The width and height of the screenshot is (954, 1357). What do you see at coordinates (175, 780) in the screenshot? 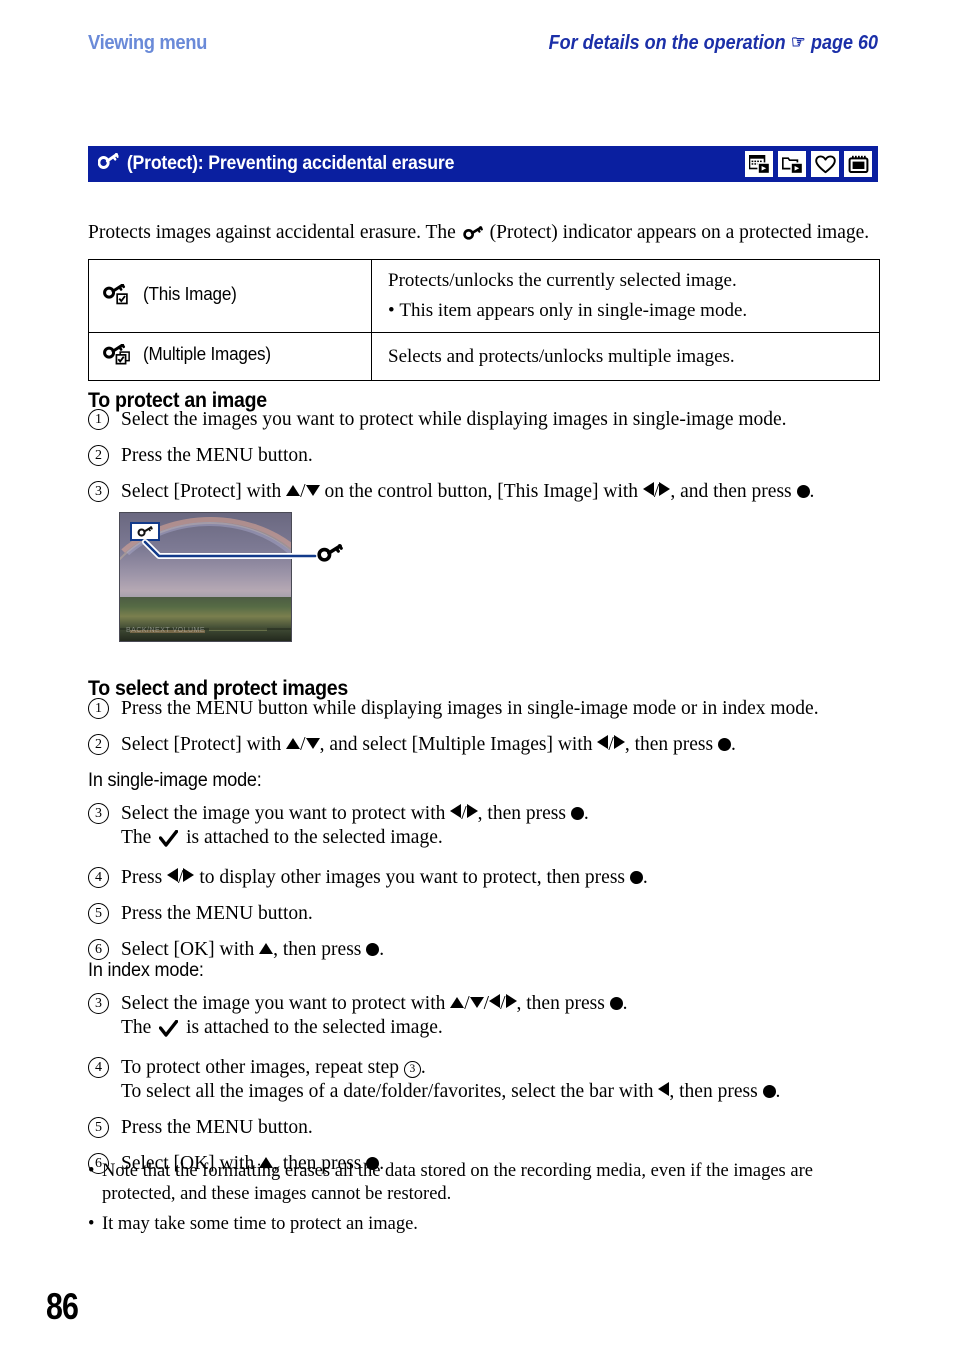
I see `single-image-mode-label: In single-image mode:` at bounding box center [175, 780].